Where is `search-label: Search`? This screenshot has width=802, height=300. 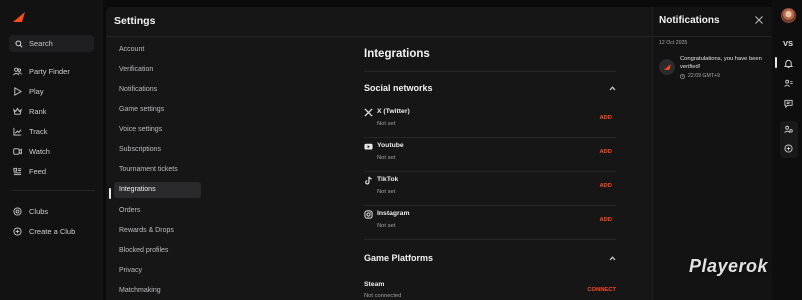 search-label: Search is located at coordinates (41, 43).